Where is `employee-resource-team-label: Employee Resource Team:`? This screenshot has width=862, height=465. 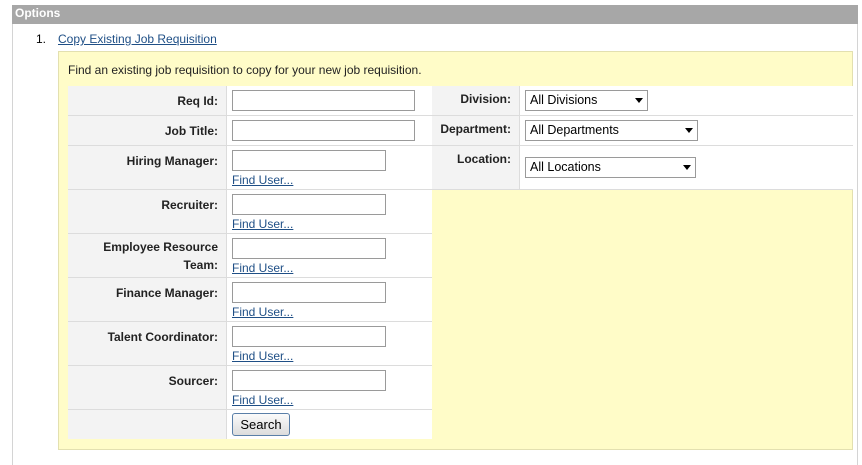 employee-resource-team-label: Employee Resource Team: is located at coordinates (147, 256).